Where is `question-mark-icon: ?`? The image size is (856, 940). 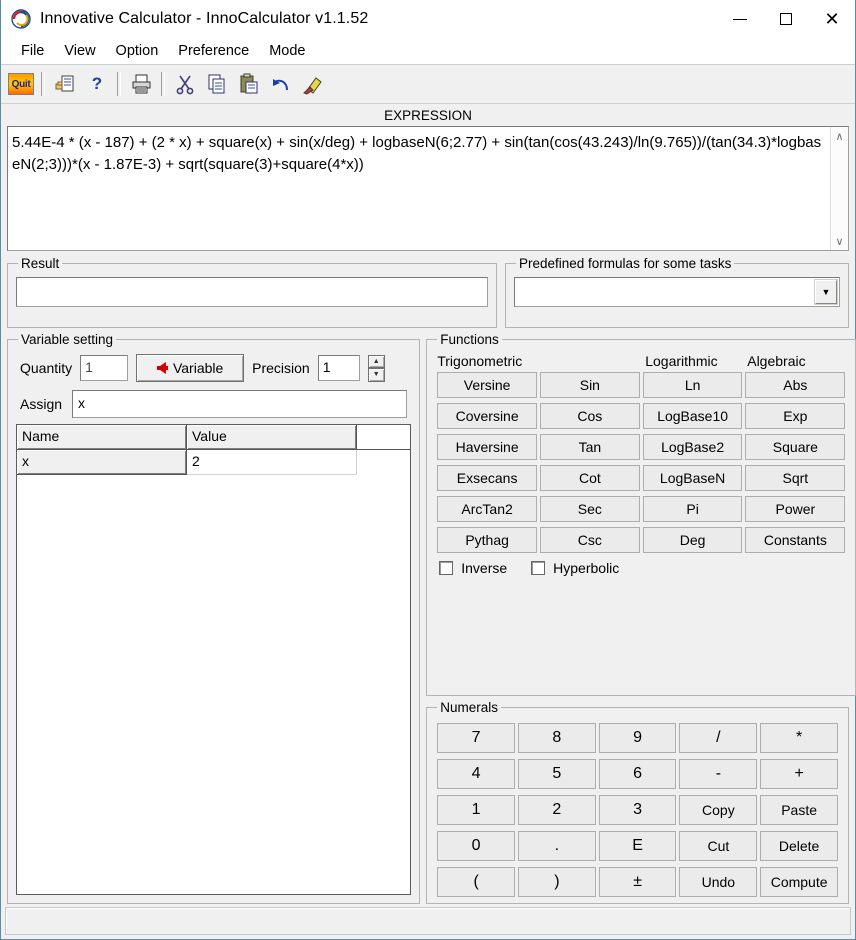 question-mark-icon: ? is located at coordinates (97, 83).